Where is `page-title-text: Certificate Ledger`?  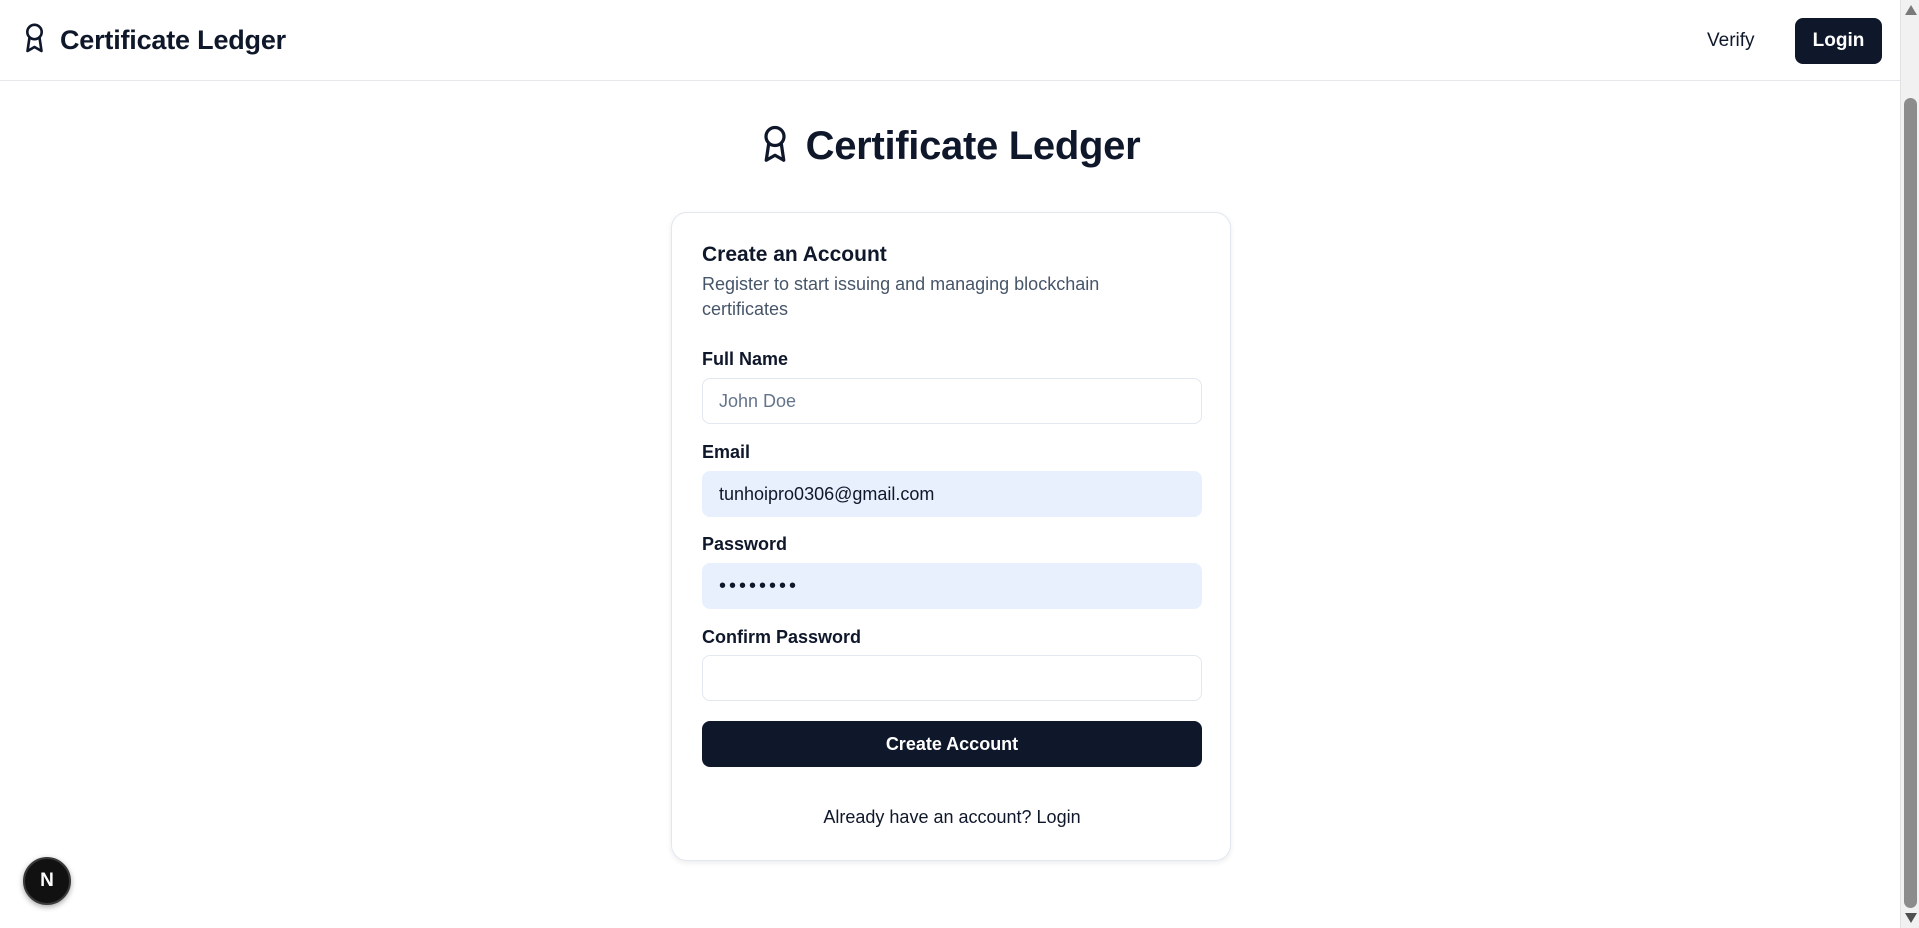
page-title-text: Certificate Ledger is located at coordinates (973, 146).